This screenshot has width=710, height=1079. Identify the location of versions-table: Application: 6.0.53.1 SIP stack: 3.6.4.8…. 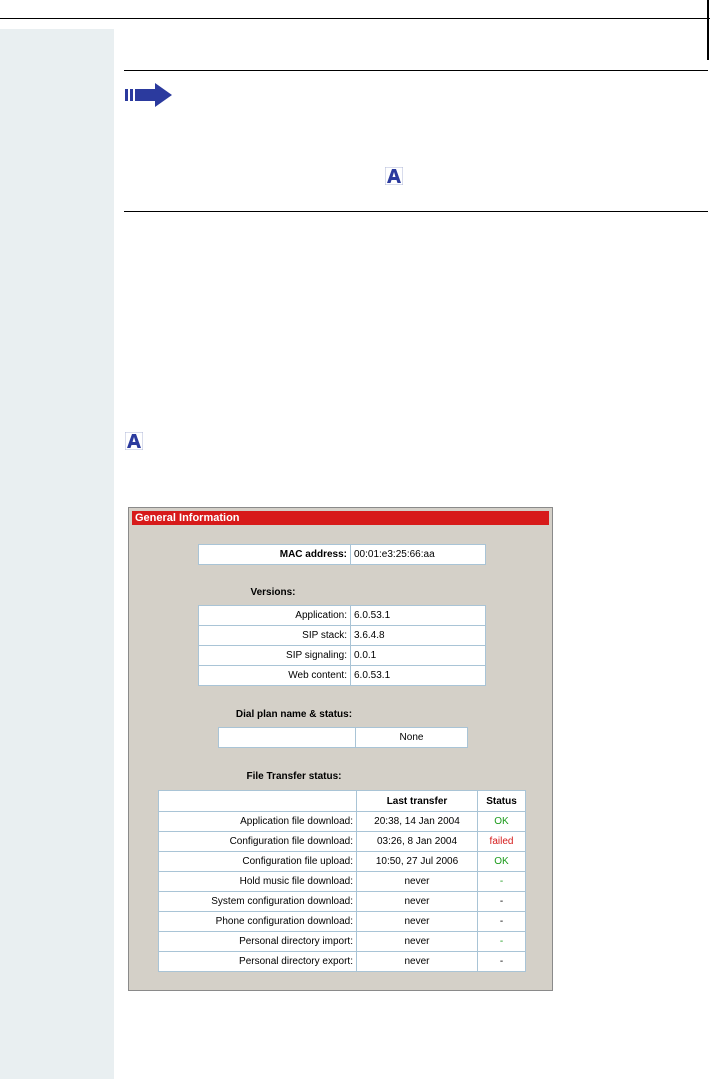
(342, 645).